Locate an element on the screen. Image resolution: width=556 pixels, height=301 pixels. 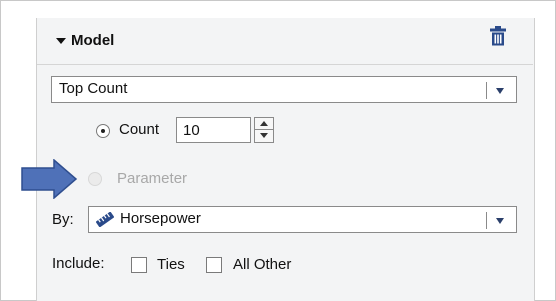
model-panel-header: Model is located at coordinates (285, 41).